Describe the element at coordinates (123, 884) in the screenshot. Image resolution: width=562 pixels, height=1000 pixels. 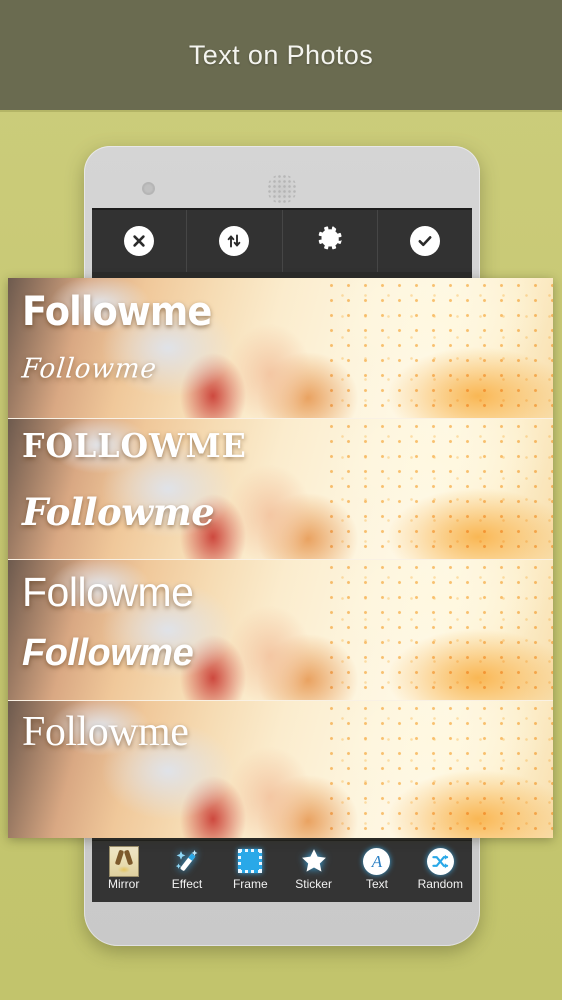
I see `tool-label-mirror: Mirror` at that location.